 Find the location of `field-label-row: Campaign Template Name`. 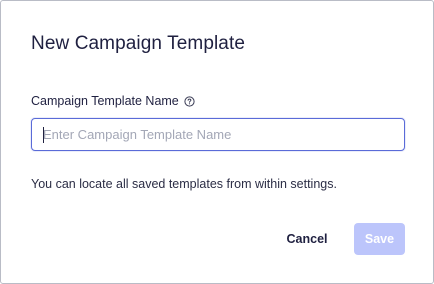

field-label-row: Campaign Template Name is located at coordinates (113, 101).